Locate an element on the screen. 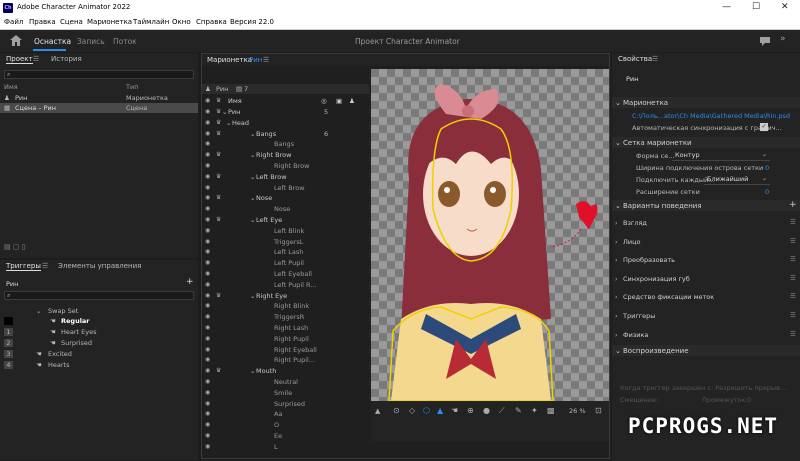  behavior-row: › Физика ☰ is located at coordinates (706, 335).